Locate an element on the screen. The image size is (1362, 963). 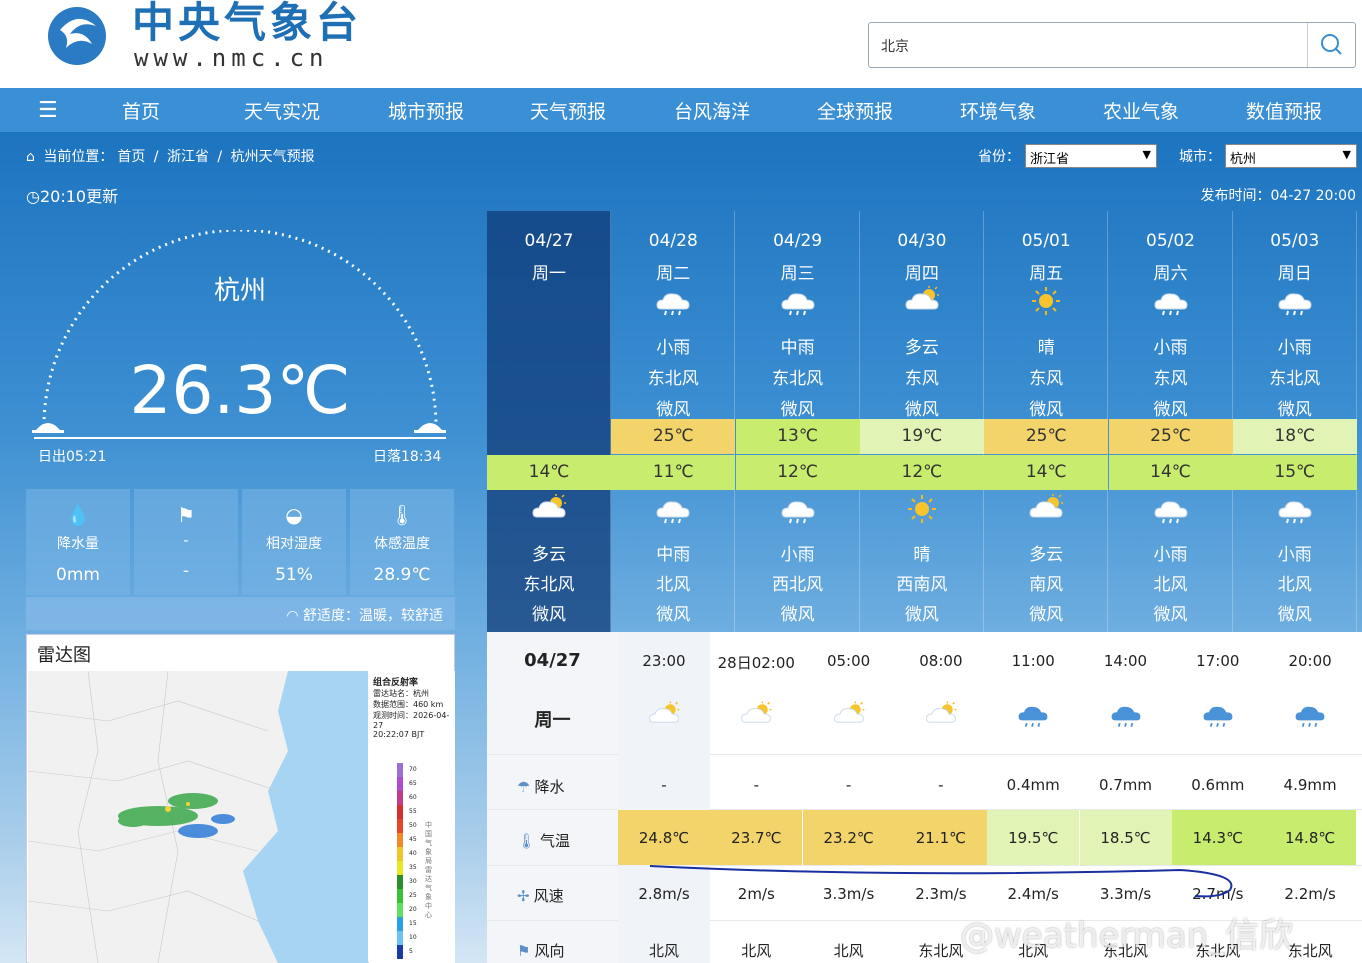
hourly-temp: 23.2℃ is located at coordinates (848, 837).